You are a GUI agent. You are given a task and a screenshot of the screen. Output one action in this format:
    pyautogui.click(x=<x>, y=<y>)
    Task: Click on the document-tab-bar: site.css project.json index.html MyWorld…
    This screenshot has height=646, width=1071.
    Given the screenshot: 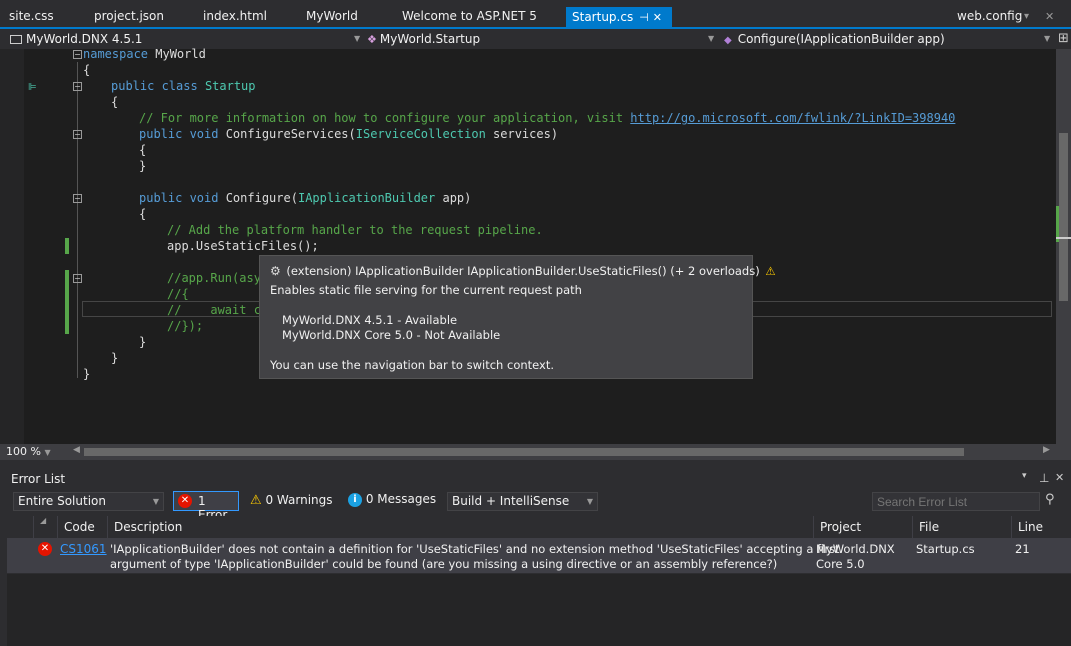 What is the action you would take?
    pyautogui.click(x=535, y=15)
    